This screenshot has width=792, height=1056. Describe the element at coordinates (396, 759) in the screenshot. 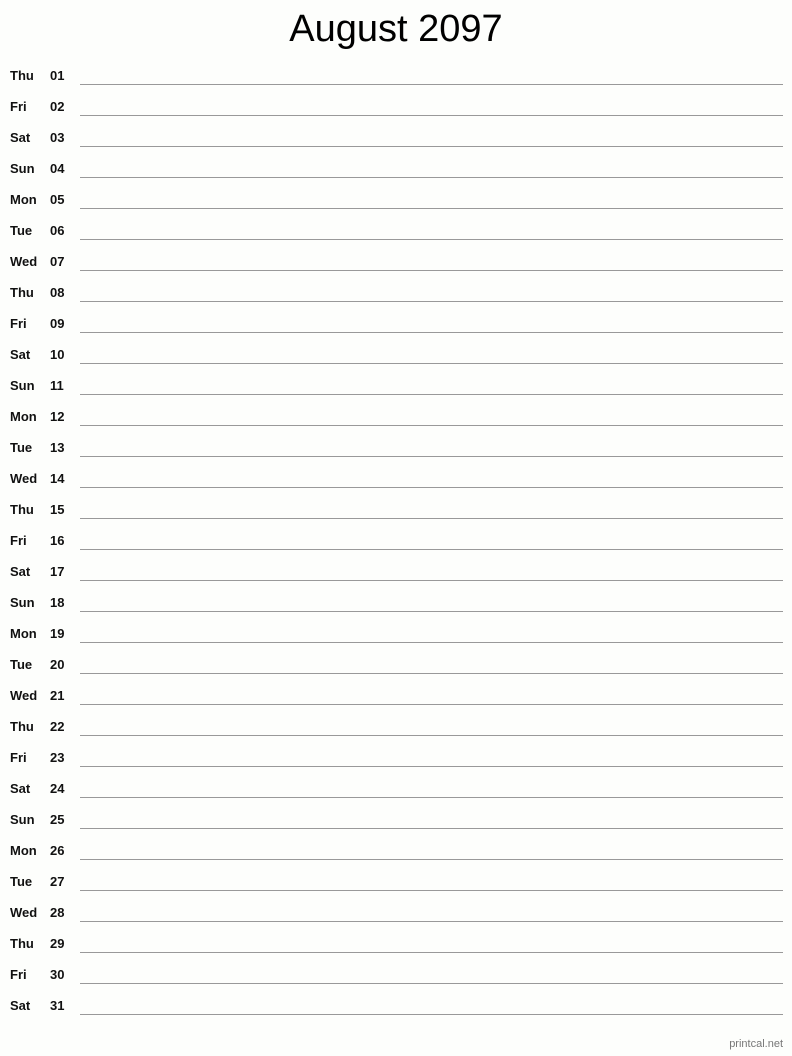

I see `day-row: Fri 23` at that location.